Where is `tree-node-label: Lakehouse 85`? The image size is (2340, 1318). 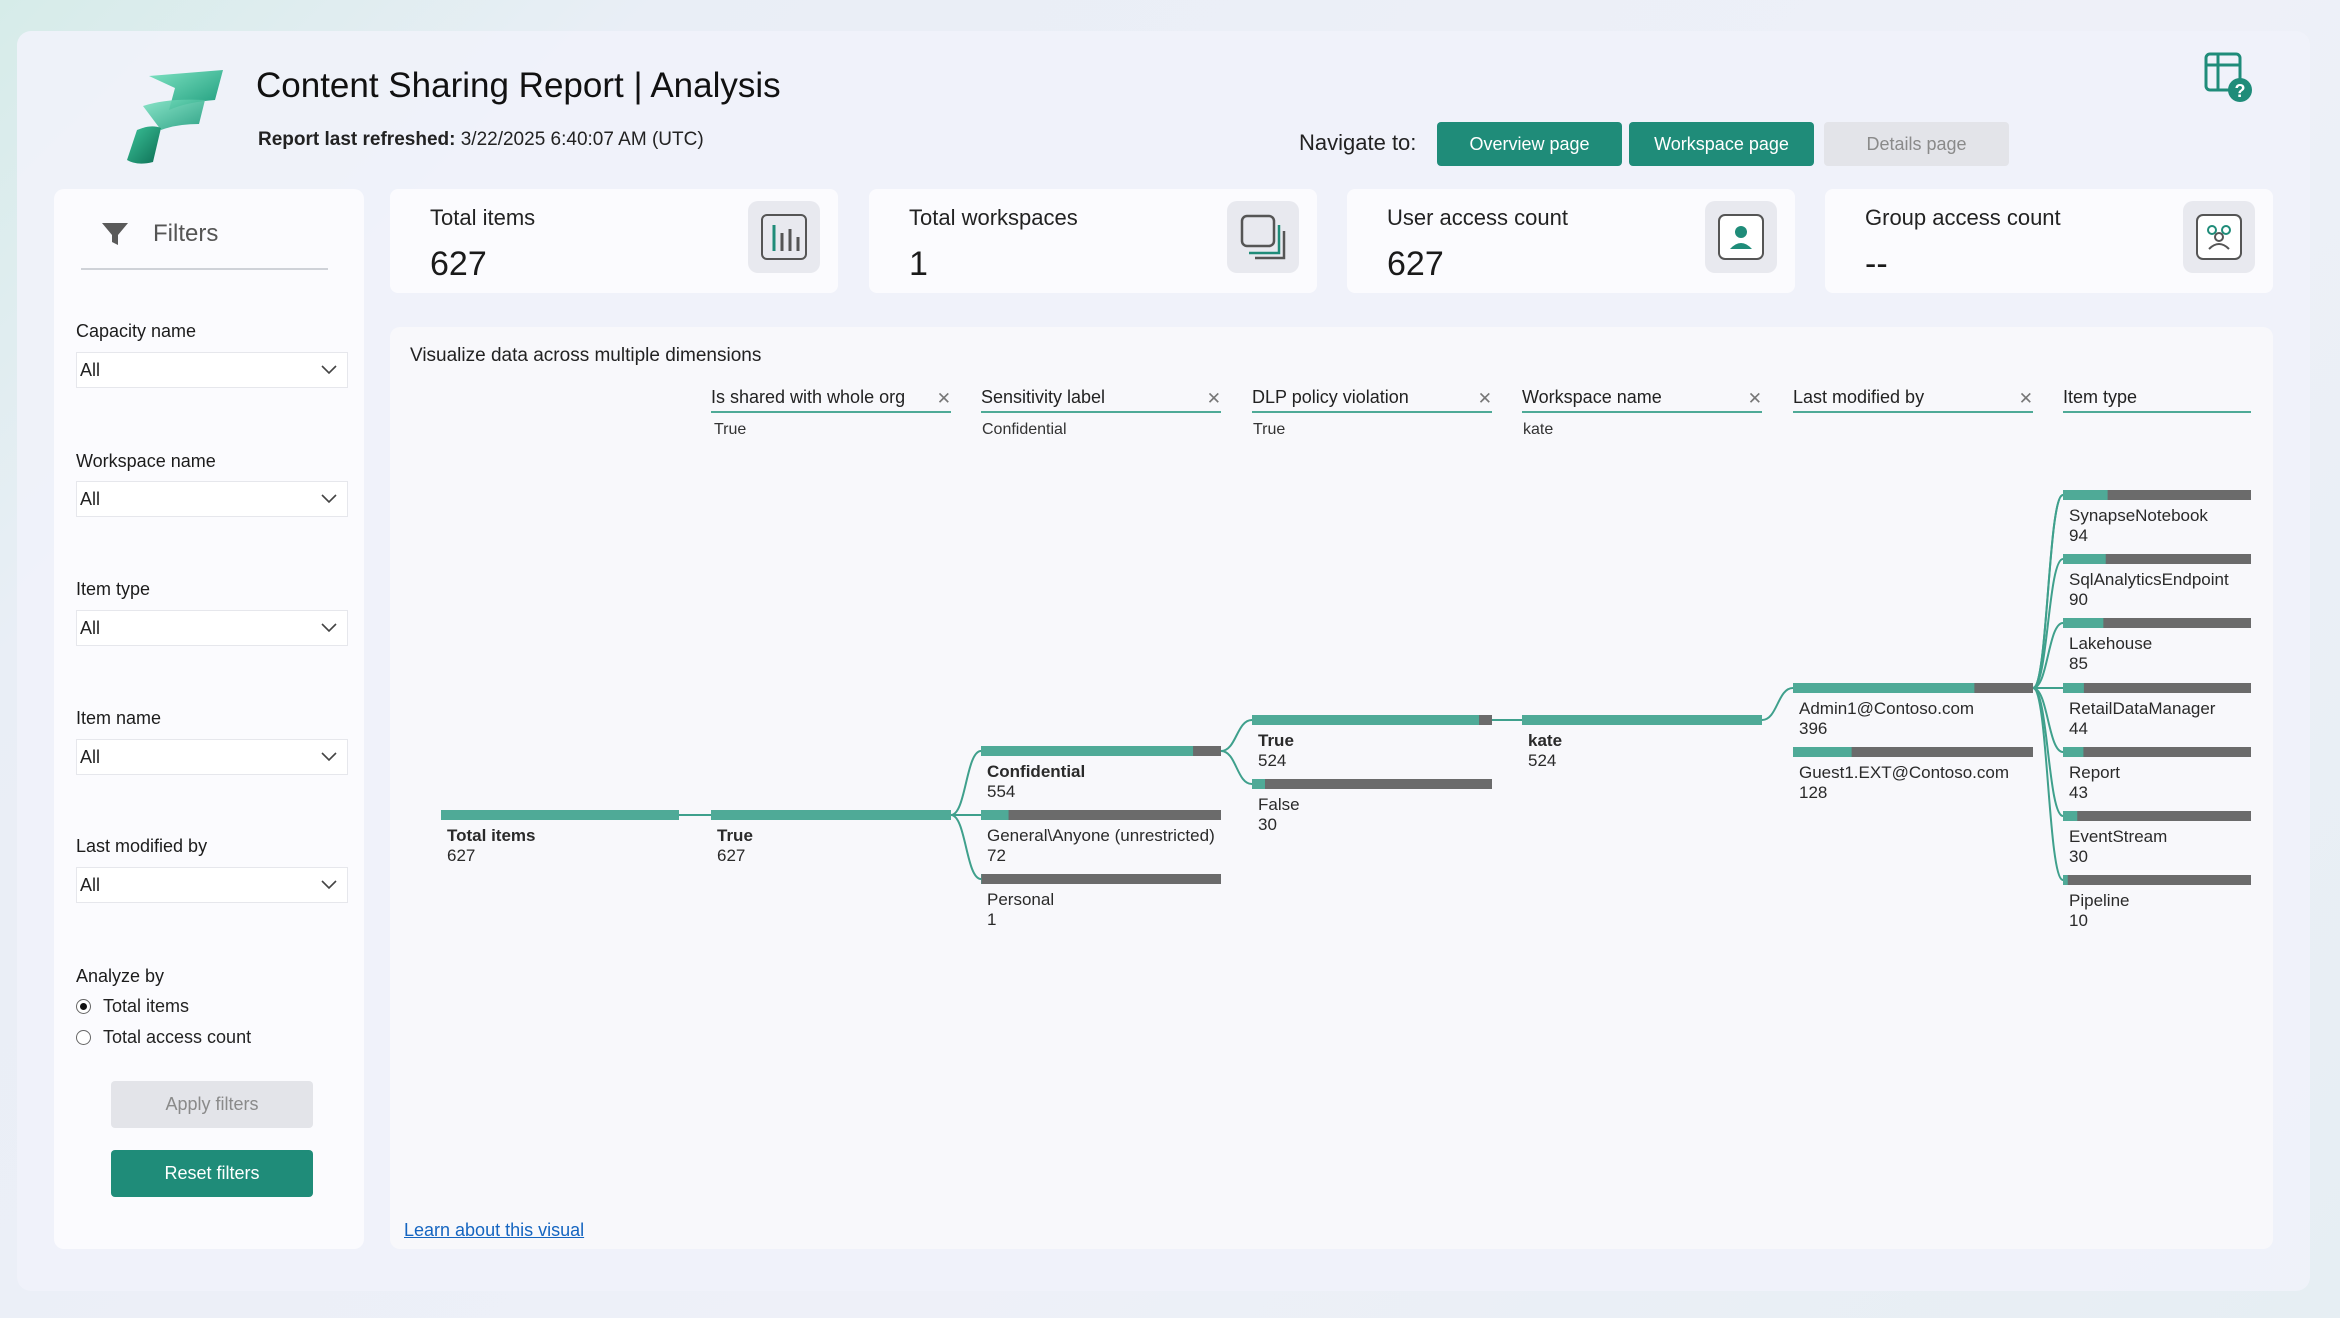 tree-node-label: Lakehouse 85 is located at coordinates (2110, 654).